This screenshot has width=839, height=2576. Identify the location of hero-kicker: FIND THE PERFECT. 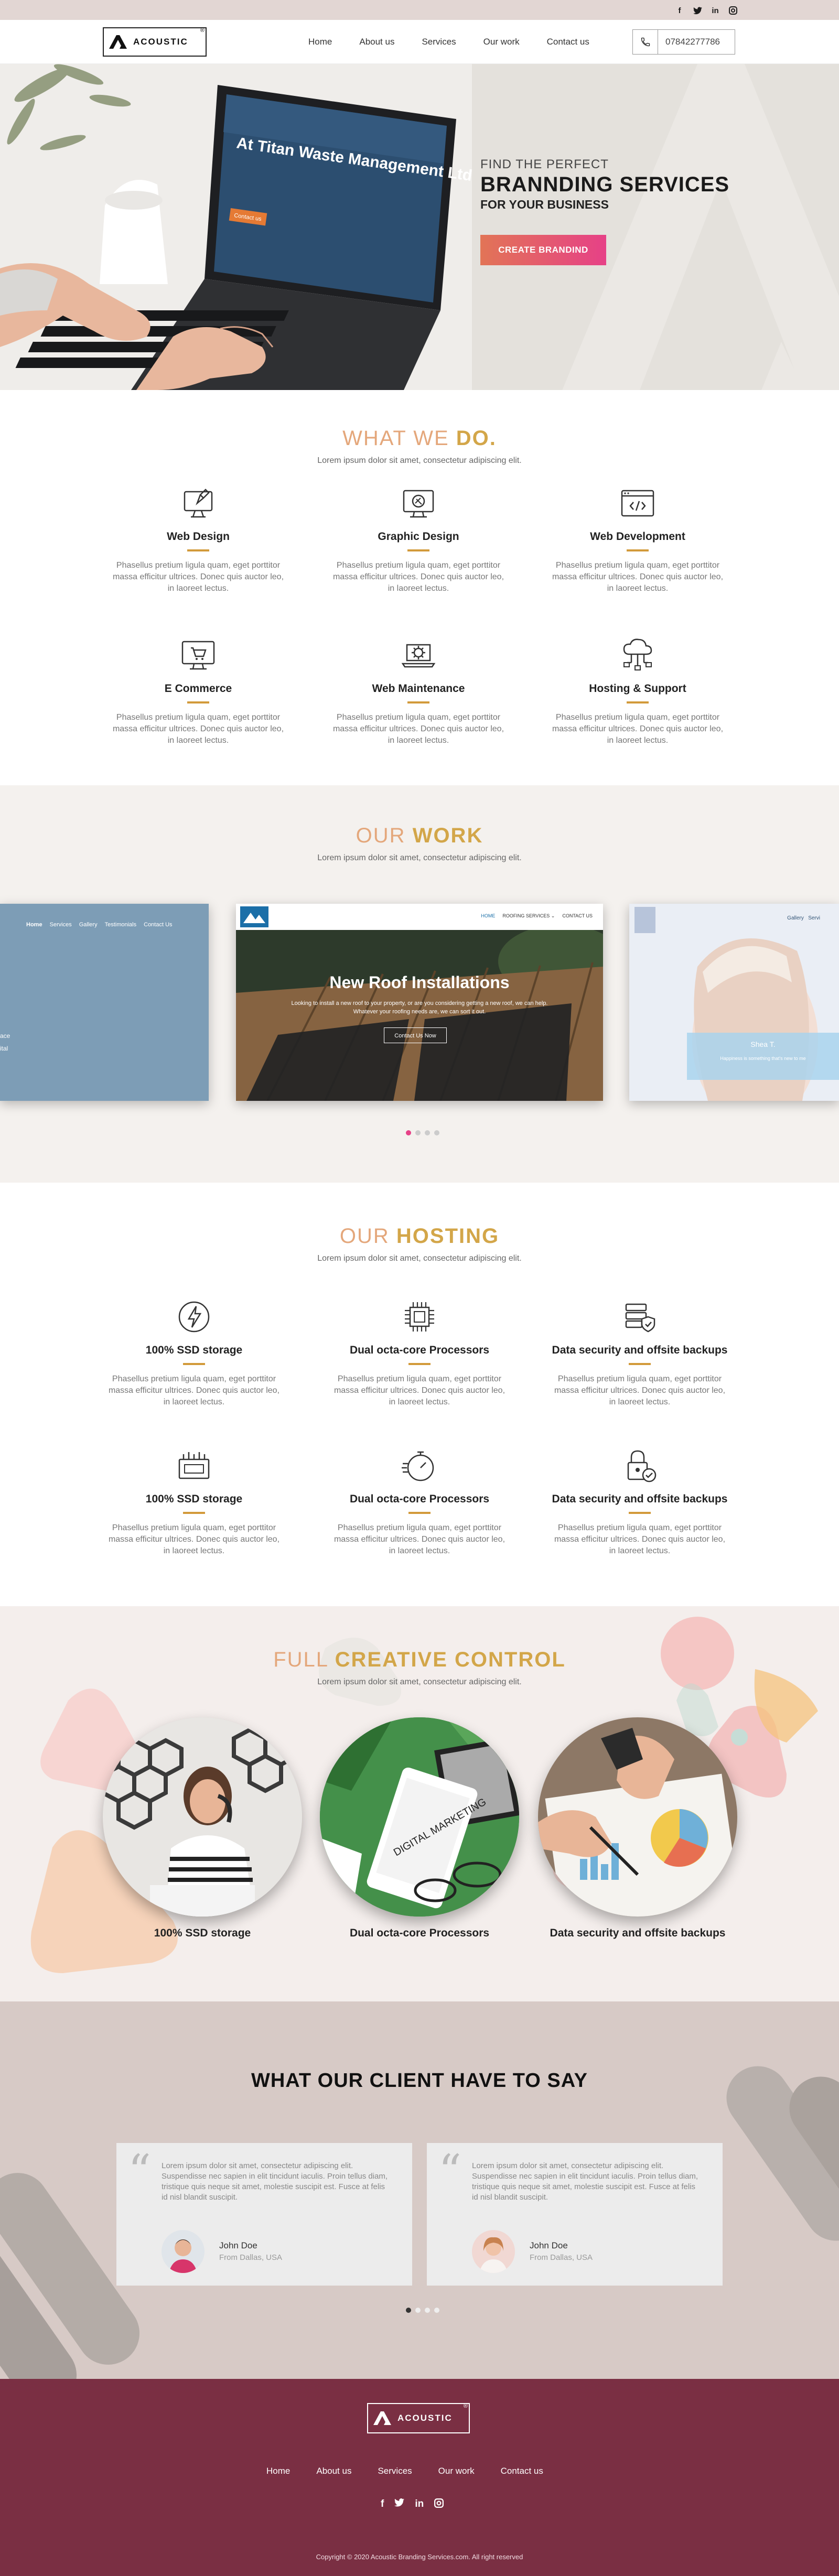
(544, 164).